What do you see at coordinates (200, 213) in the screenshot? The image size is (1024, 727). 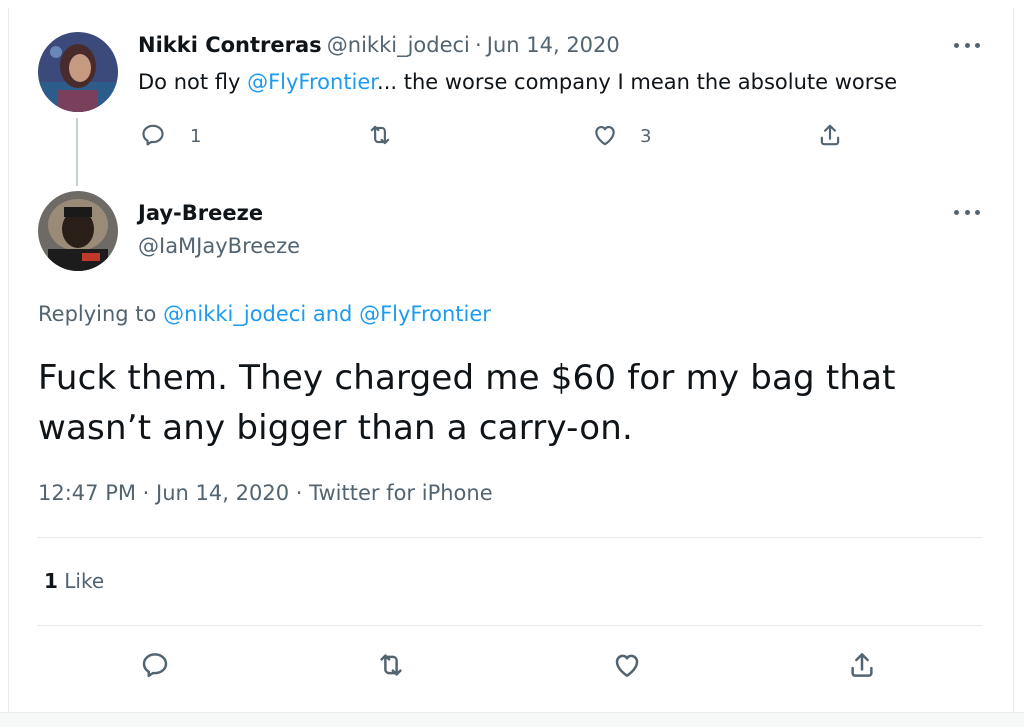 I see `display-name: Jay-Breeze` at bounding box center [200, 213].